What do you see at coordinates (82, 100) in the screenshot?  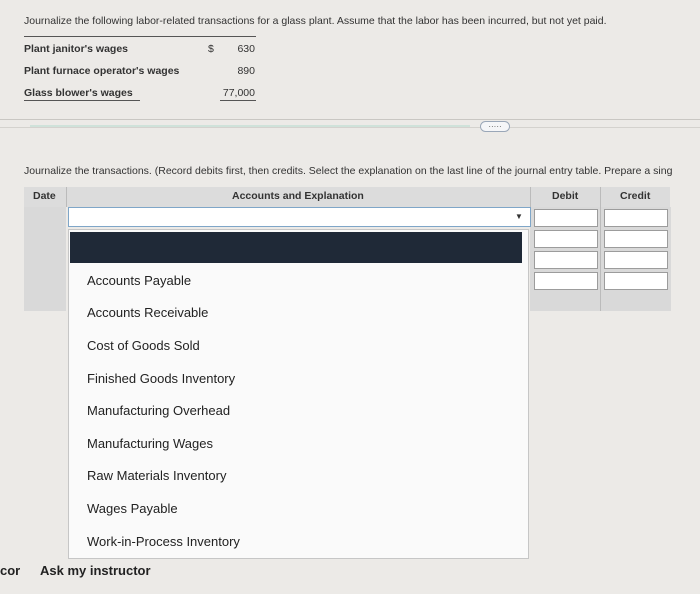 I see `label-underline` at bounding box center [82, 100].